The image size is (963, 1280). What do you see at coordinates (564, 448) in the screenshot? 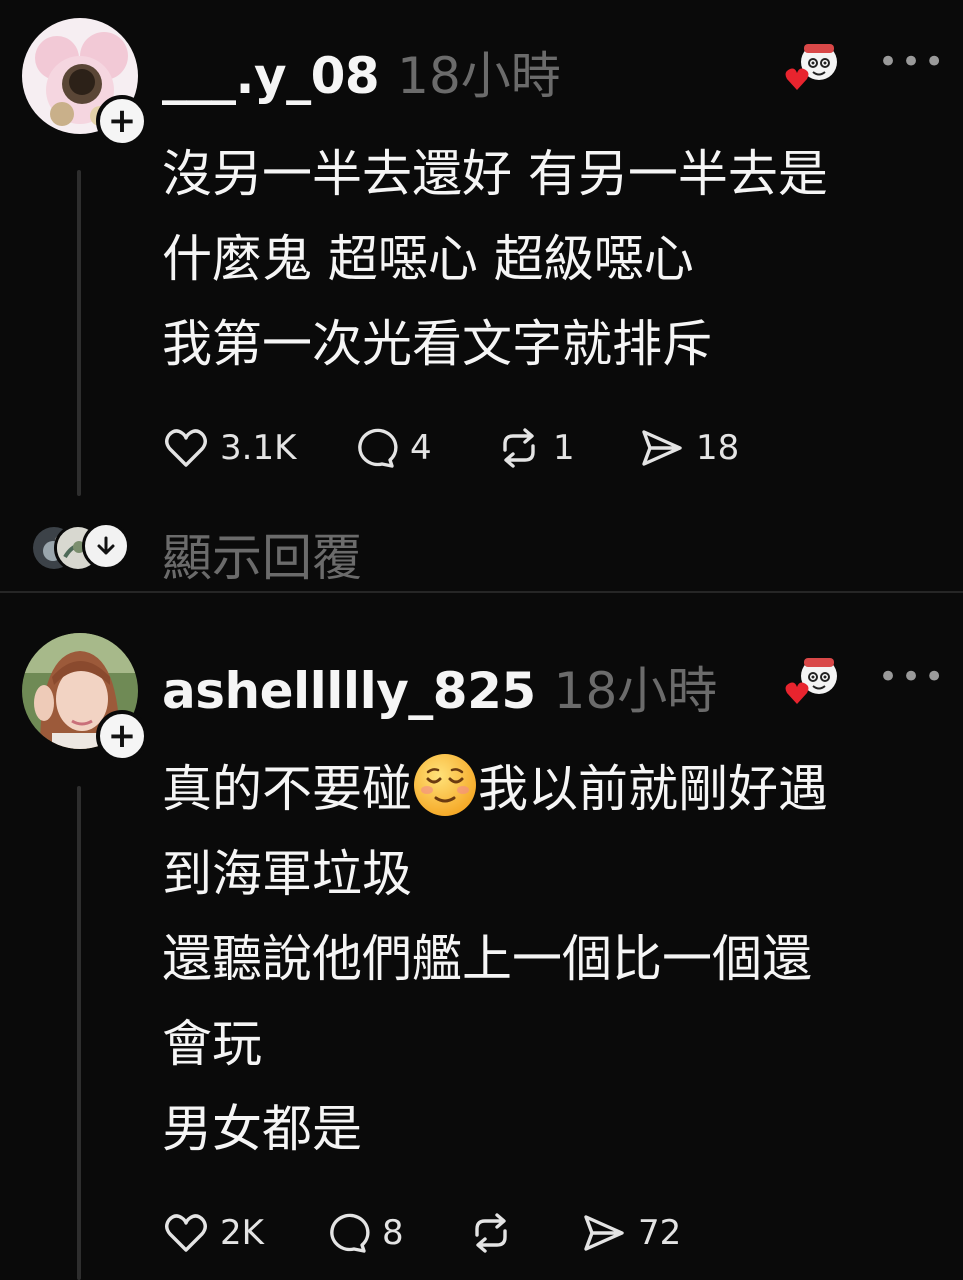
I see `repost-count: 1` at bounding box center [564, 448].